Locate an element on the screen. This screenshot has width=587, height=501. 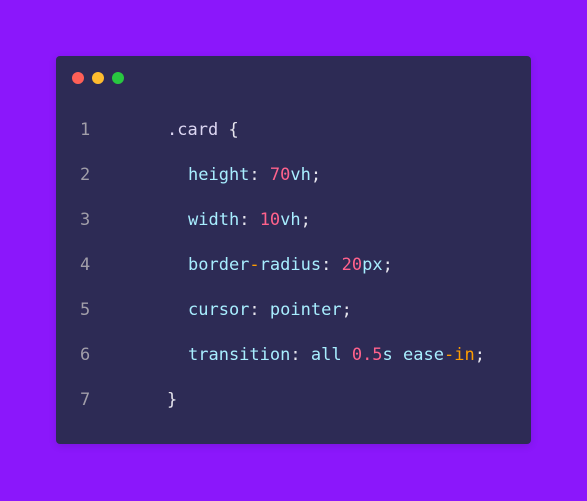
code-line: 3 width: 10vh; is located at coordinates (293, 230).